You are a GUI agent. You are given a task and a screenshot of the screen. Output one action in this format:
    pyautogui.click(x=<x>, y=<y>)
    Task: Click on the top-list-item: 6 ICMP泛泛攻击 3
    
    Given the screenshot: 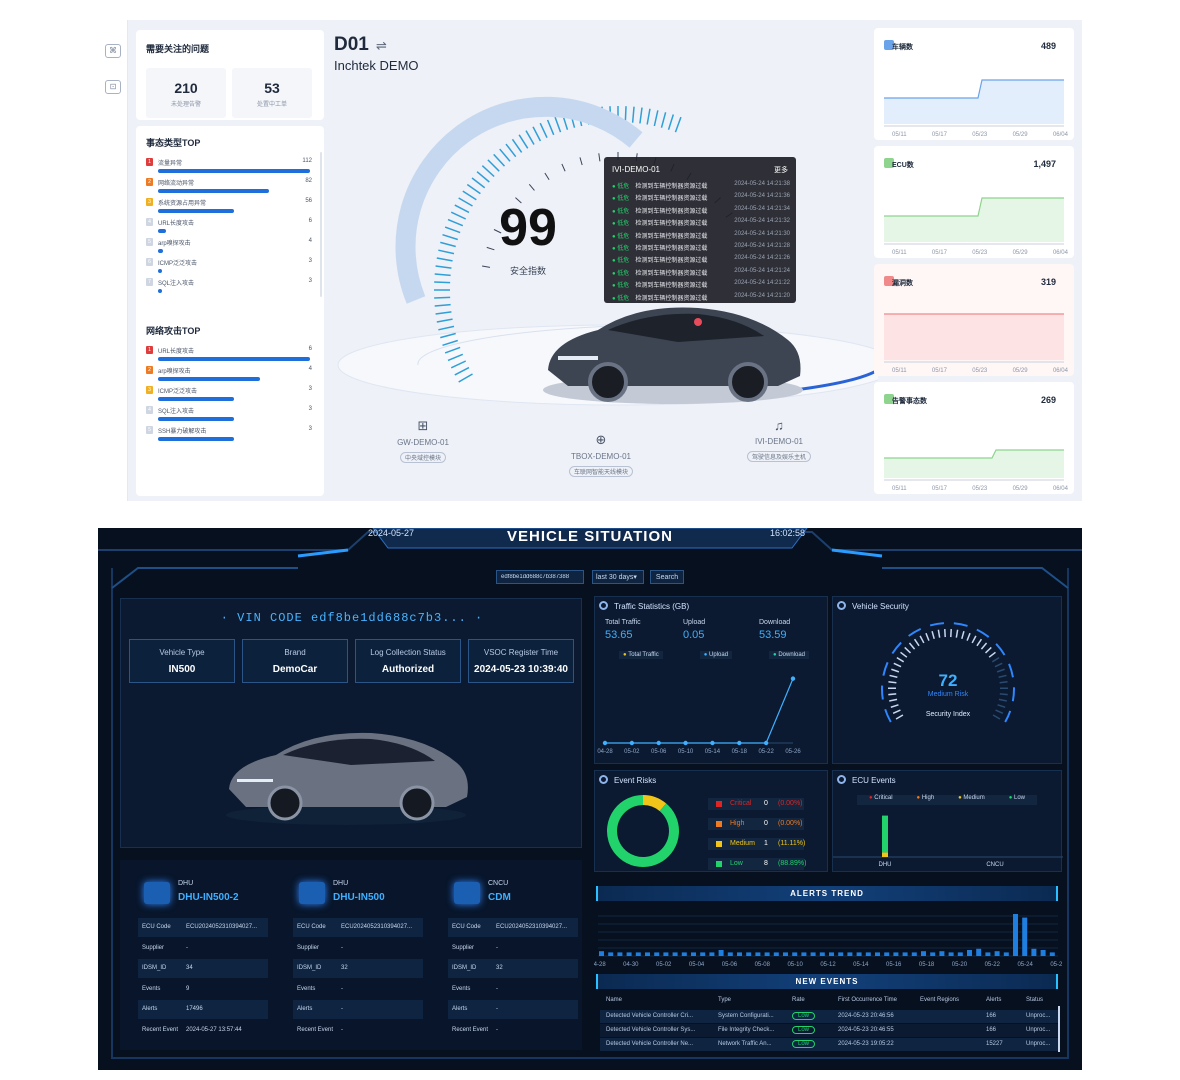 What is the action you would take?
    pyautogui.click(x=229, y=268)
    